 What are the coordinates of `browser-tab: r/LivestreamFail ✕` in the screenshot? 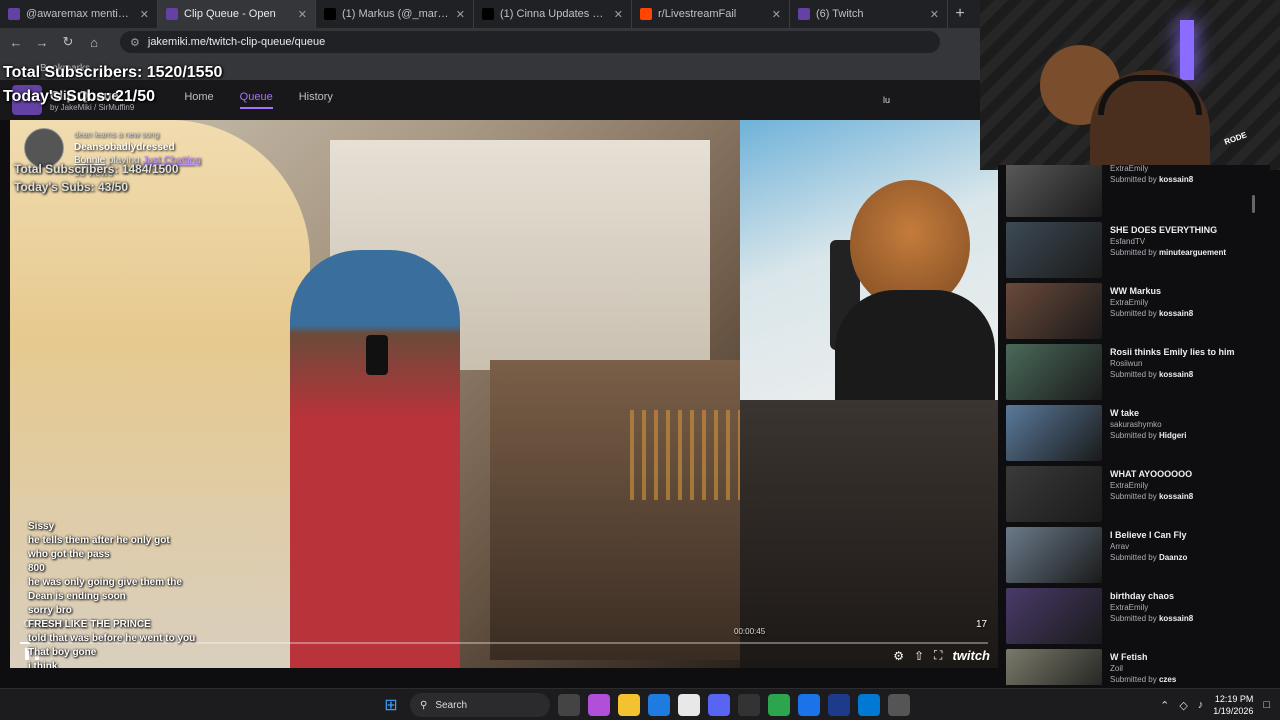 It's located at (711, 14).